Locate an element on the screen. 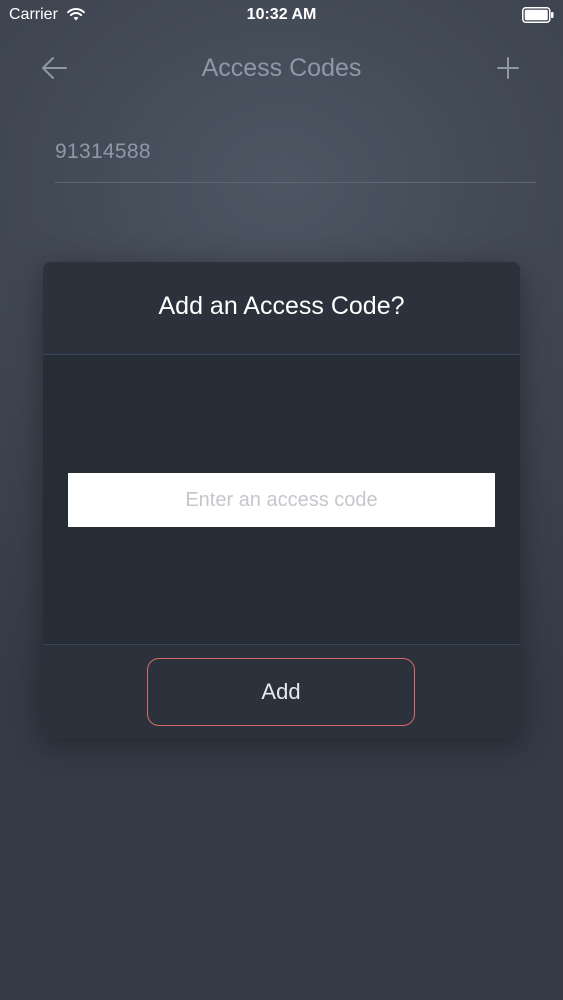 The height and width of the screenshot is (1000, 563). page-title: Access Codes is located at coordinates (281, 68).